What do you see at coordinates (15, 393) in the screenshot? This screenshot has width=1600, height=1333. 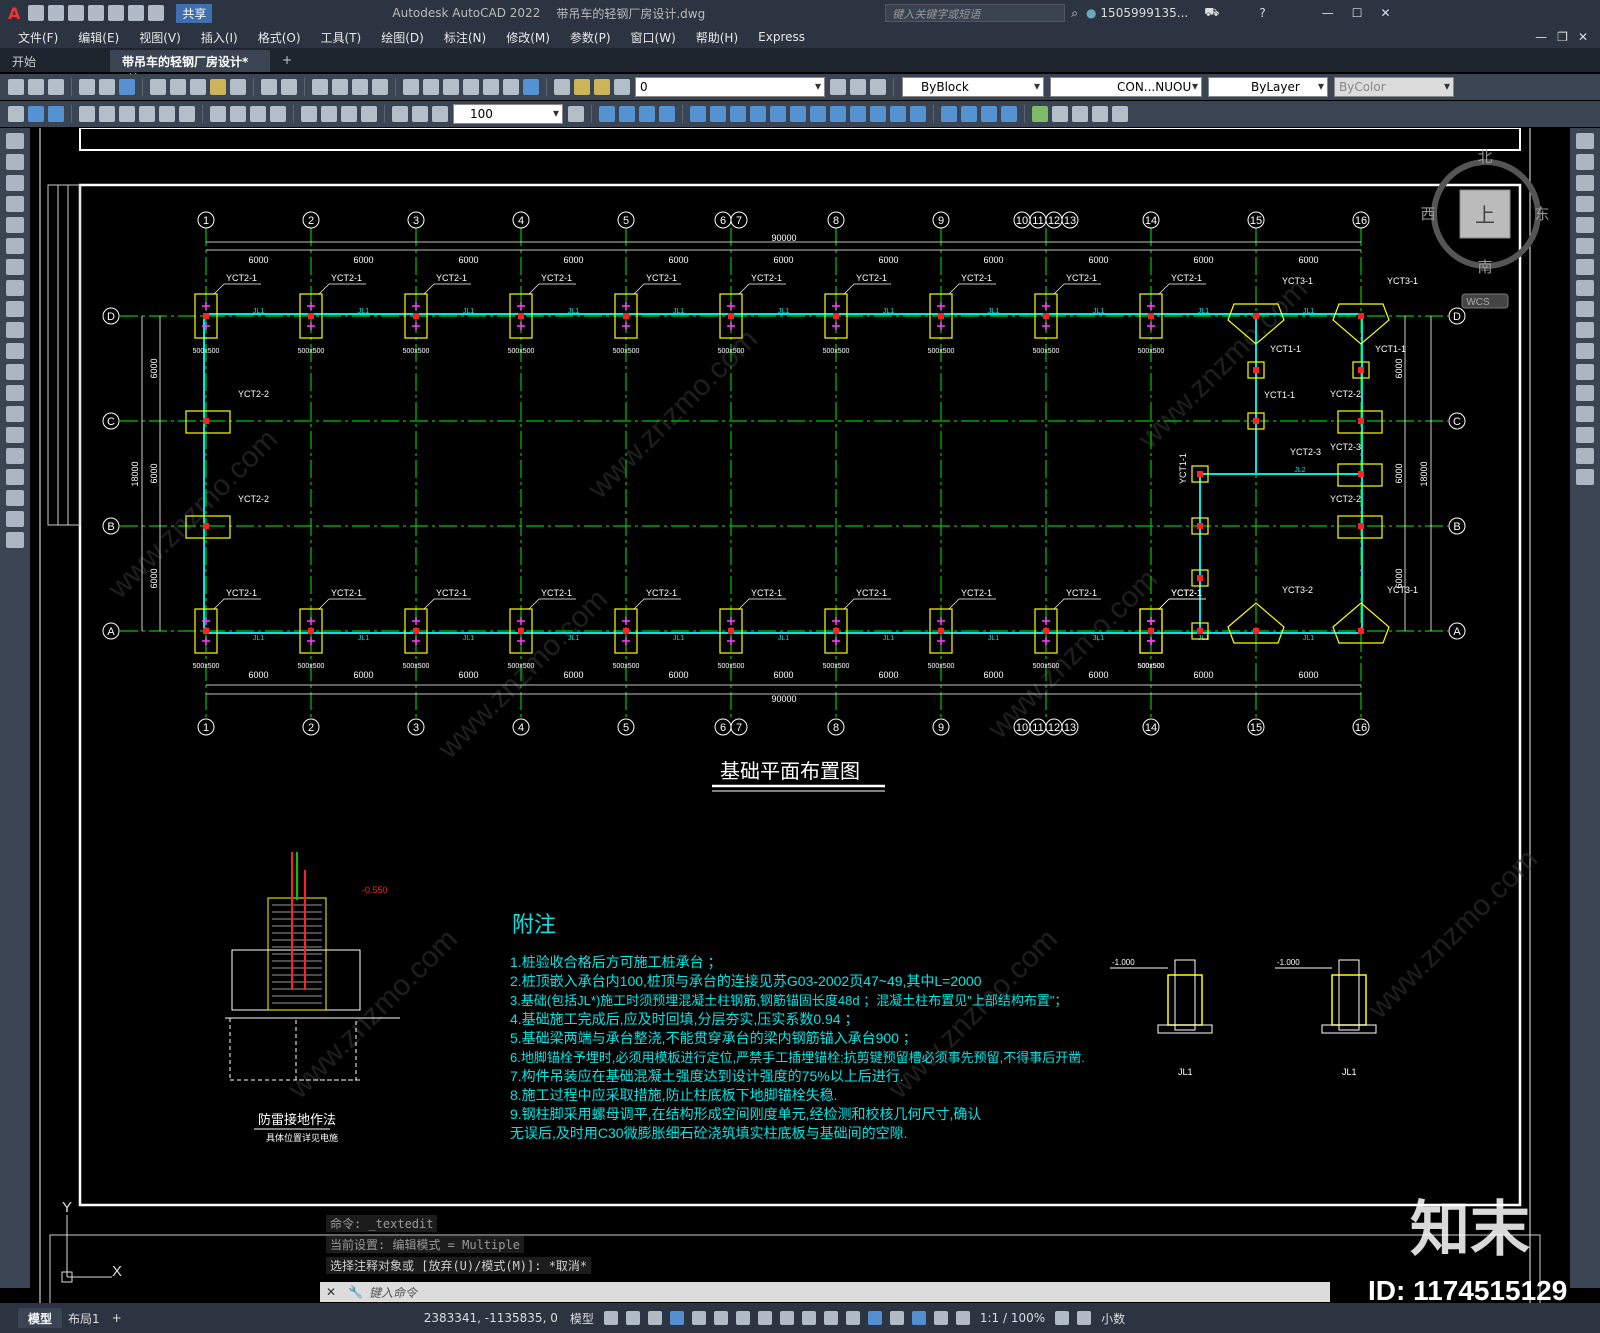 I see `make-block-icon` at bounding box center [15, 393].